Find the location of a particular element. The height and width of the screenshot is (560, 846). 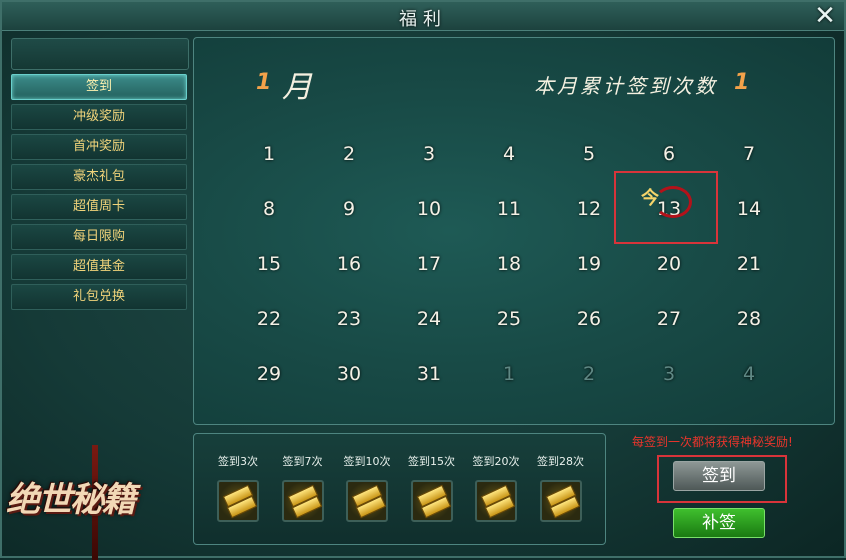

signin-count-value: 1 is located at coordinates (742, 82).